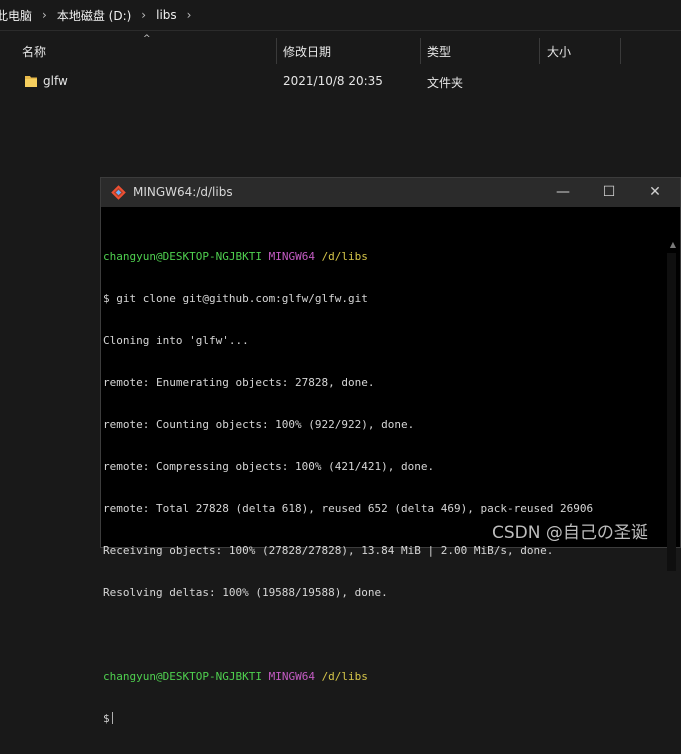 Image resolution: width=681 pixels, height=754 pixels. Describe the element at coordinates (383, 719) in the screenshot. I see `input-line: $` at that location.